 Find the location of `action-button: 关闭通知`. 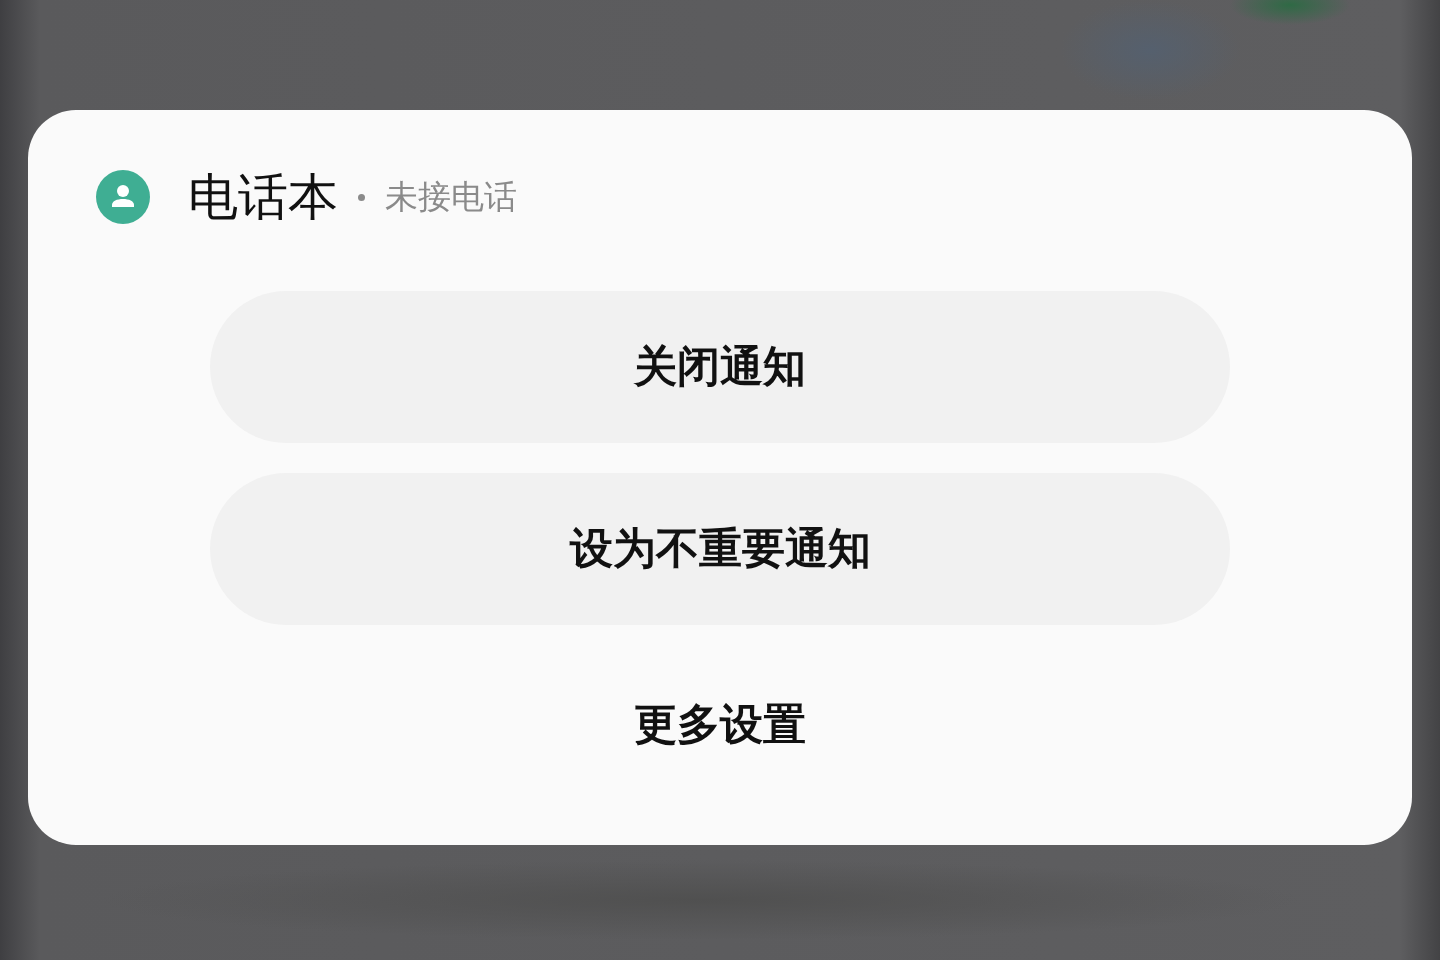

action-button: 关闭通知 is located at coordinates (720, 367).